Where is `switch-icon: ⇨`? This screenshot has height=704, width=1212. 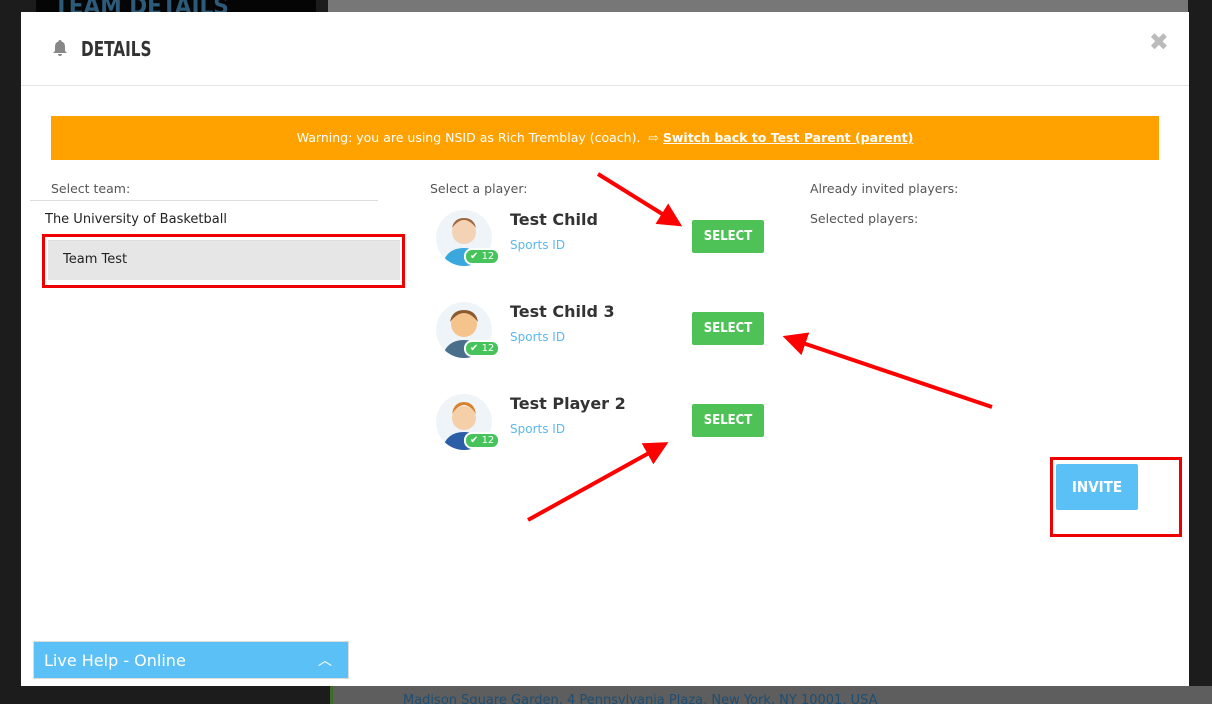
switch-icon: ⇨ is located at coordinates (653, 137).